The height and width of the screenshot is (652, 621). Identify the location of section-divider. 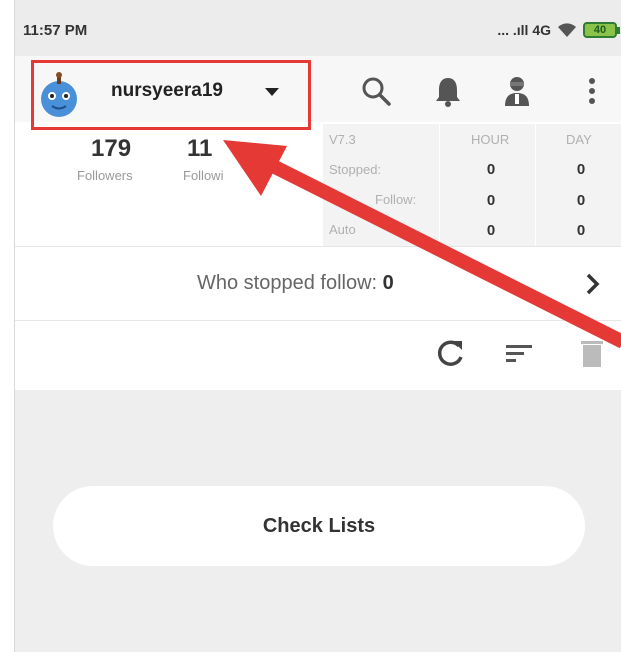
(318, 320).